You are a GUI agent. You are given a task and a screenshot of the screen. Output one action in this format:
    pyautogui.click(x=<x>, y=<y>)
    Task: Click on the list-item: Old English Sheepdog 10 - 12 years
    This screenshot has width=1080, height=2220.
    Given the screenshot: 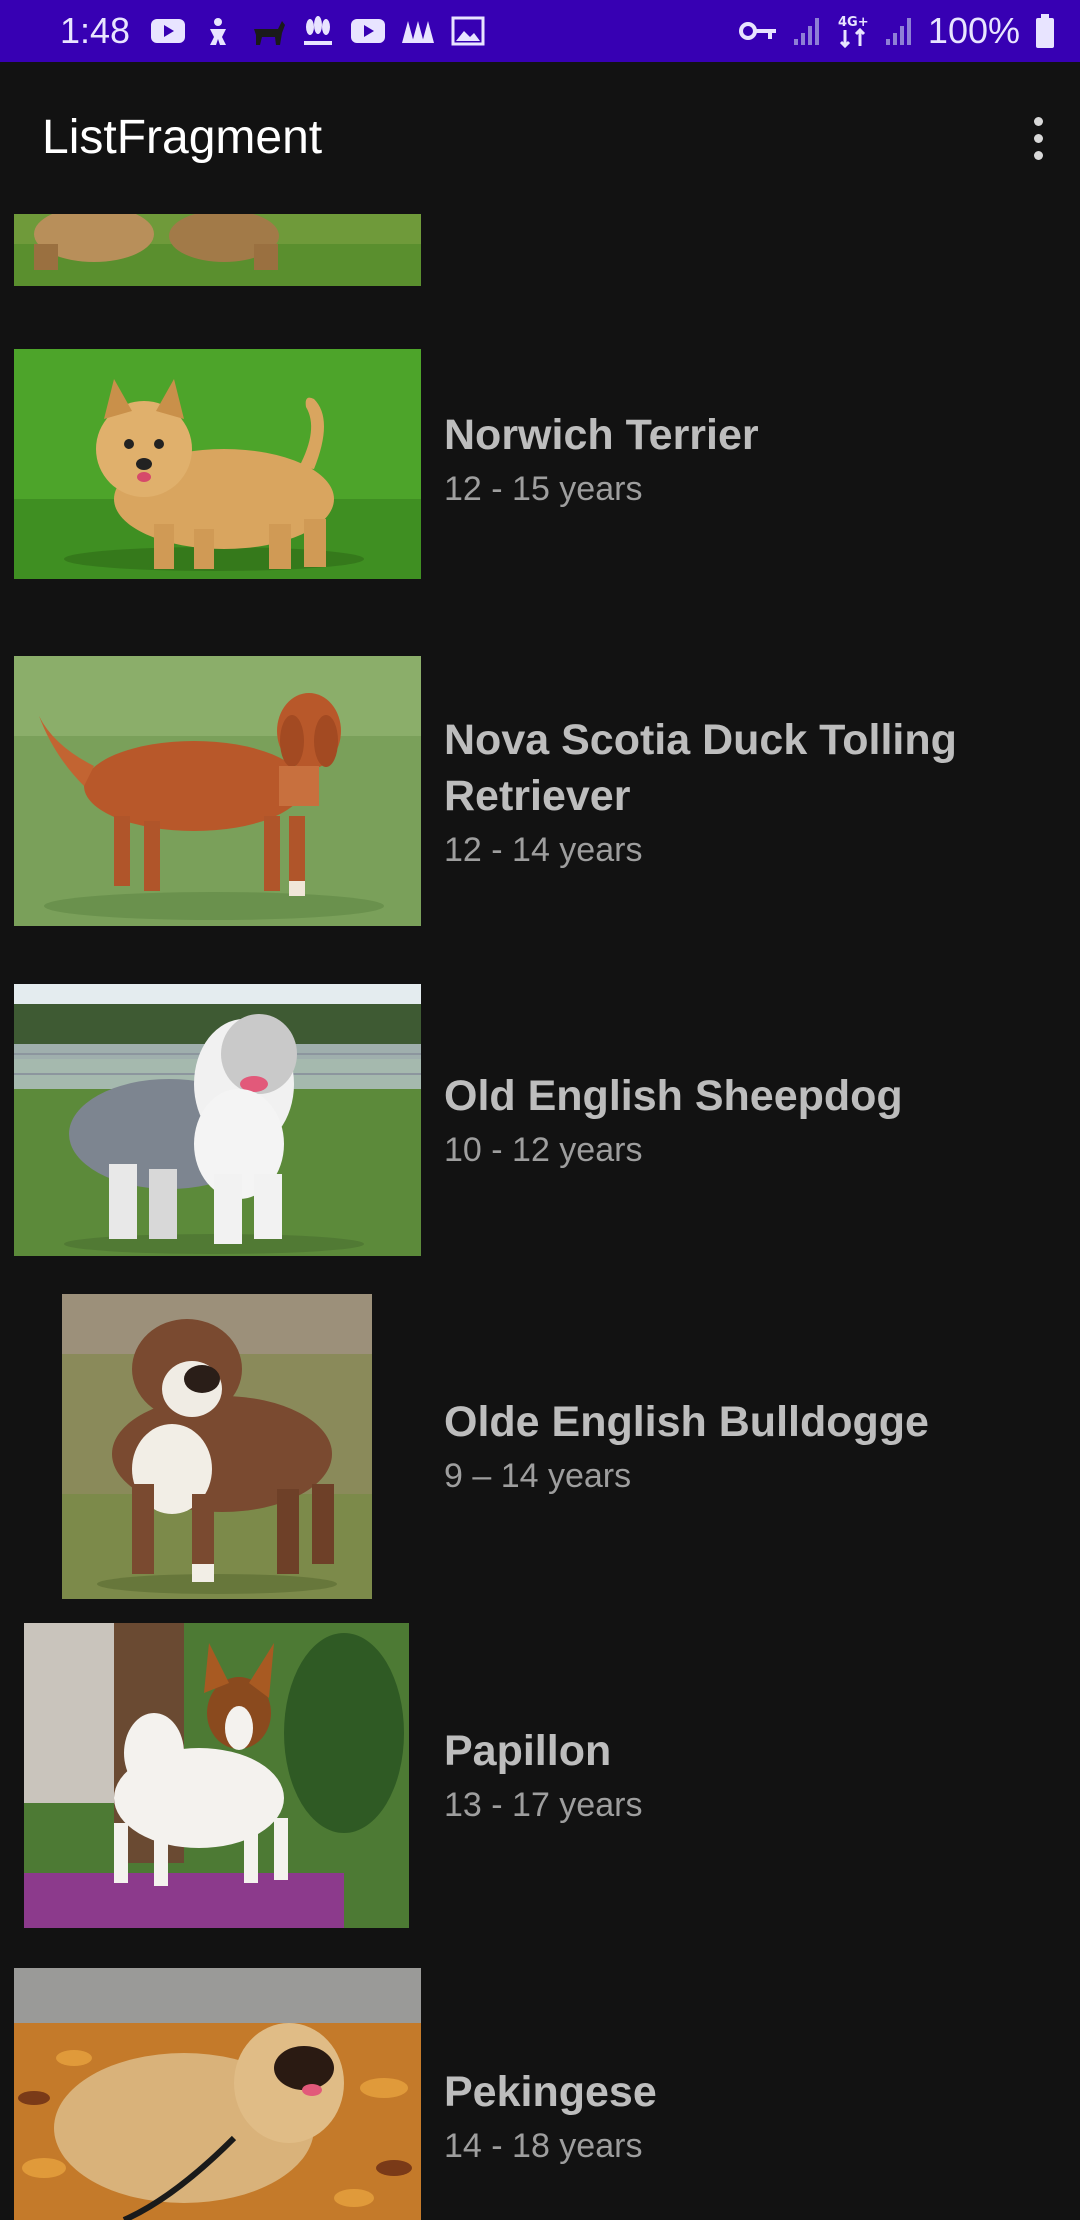 What is the action you would take?
    pyautogui.click(x=540, y=1120)
    